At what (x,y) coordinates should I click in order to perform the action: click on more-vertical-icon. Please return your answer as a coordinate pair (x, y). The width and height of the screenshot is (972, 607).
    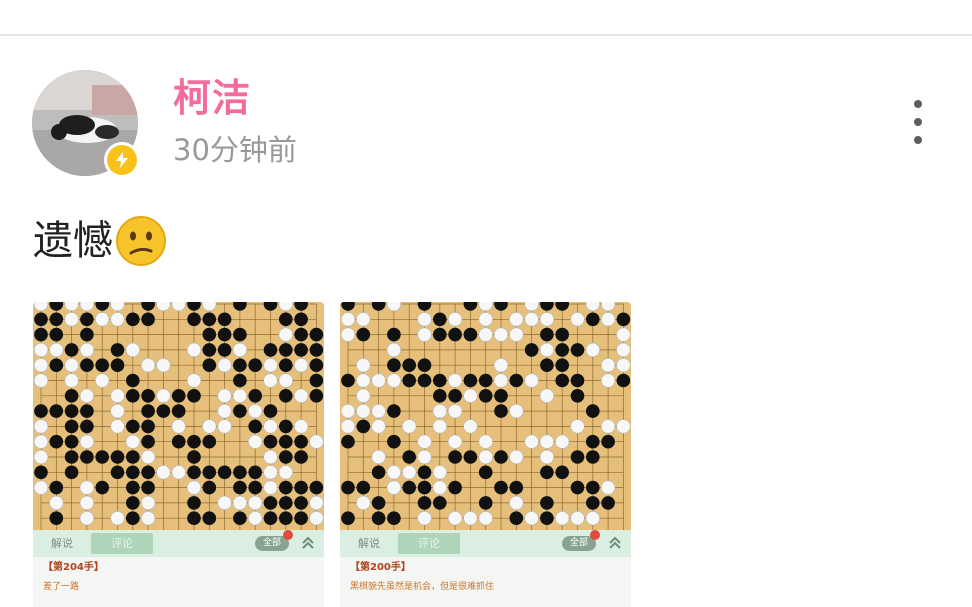
    Looking at the image, I should click on (918, 122).